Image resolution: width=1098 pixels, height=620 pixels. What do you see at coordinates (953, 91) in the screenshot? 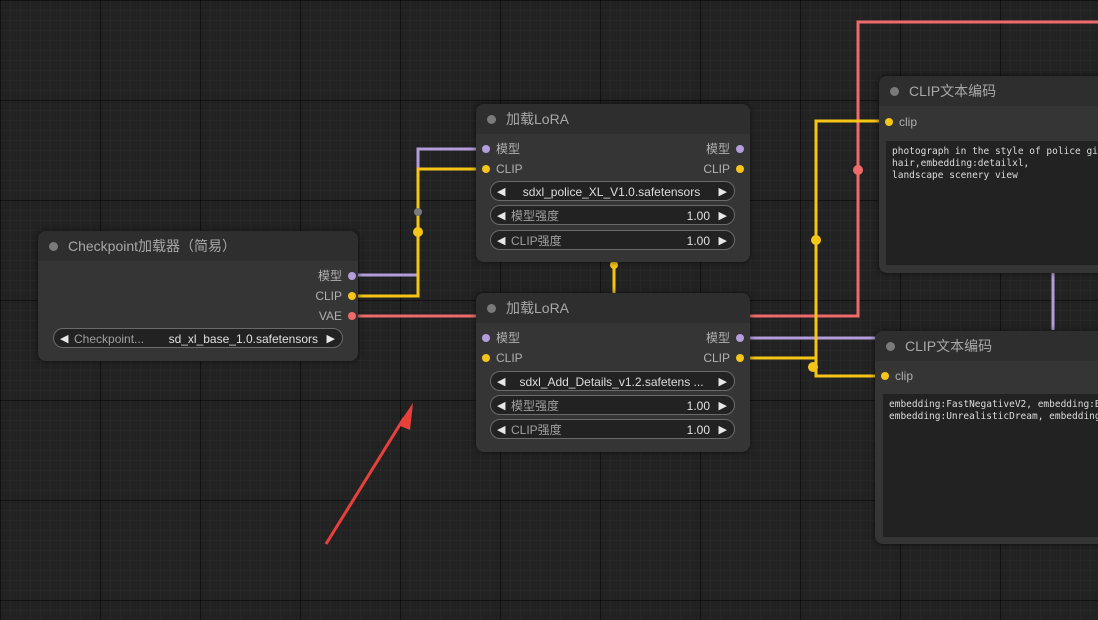
I see `clip-encode-pos-title: CLIP文本编码` at bounding box center [953, 91].